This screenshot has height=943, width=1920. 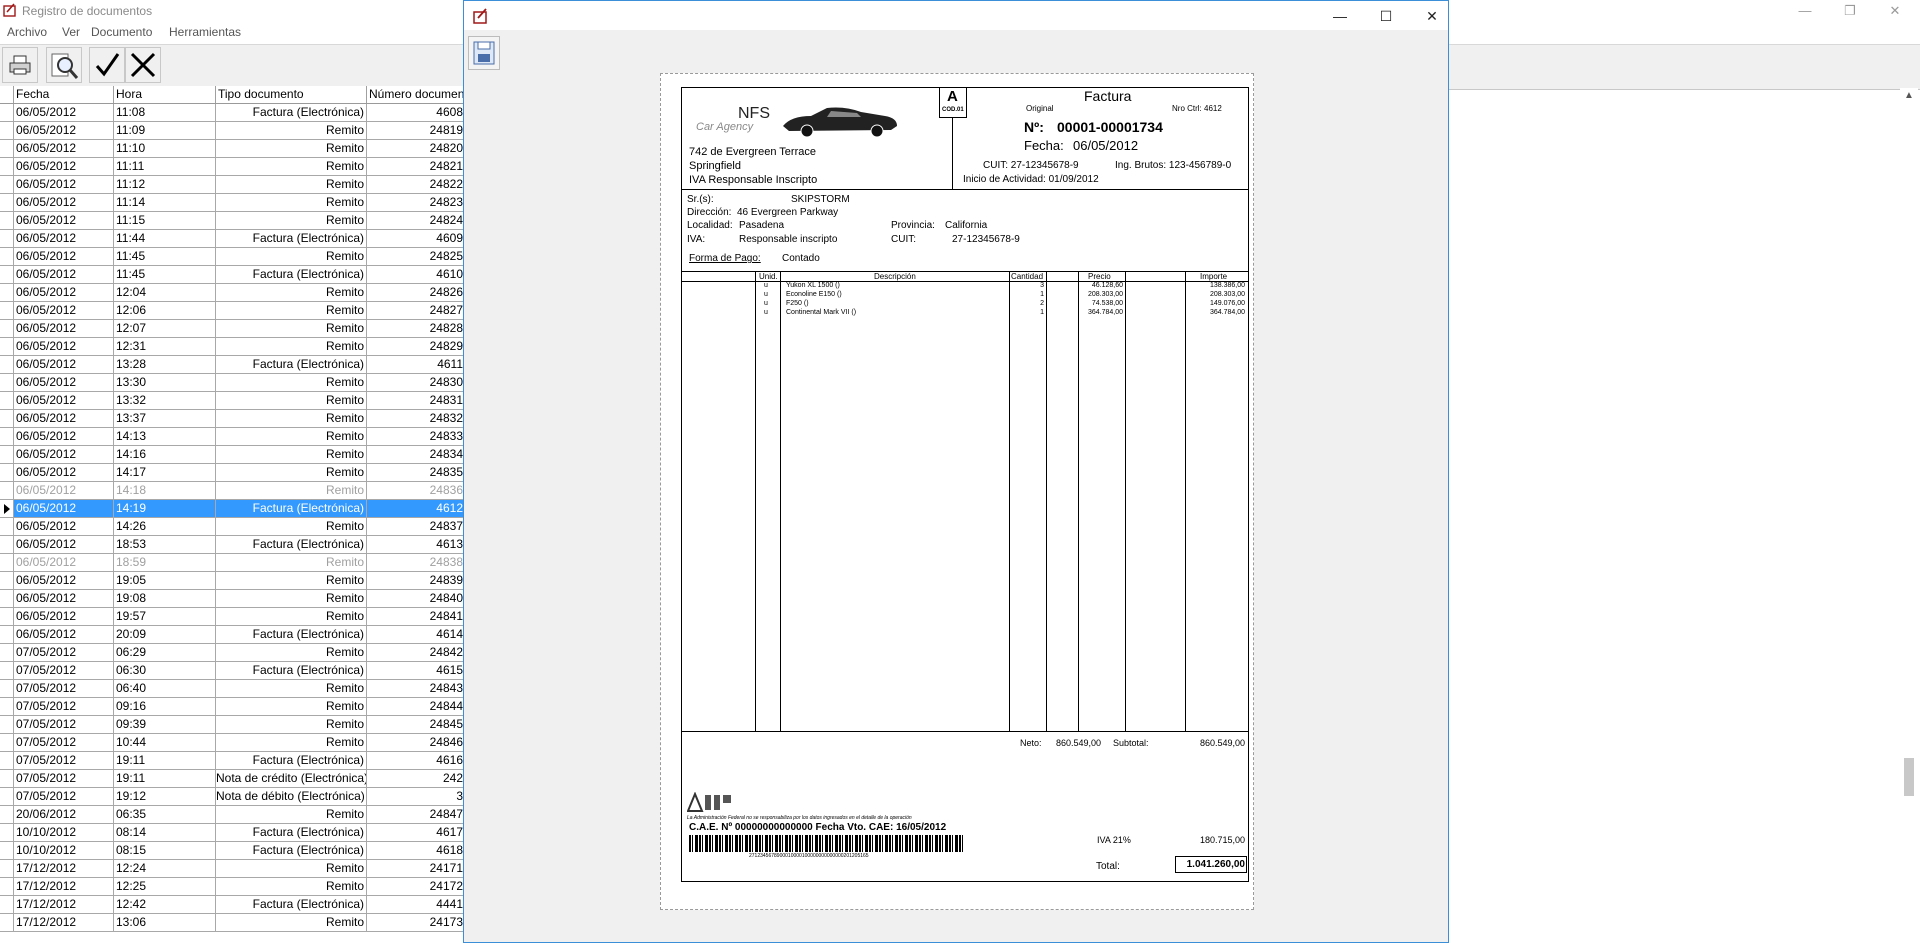 What do you see at coordinates (165, 544) in the screenshot?
I see `cell-hora: 18:53` at bounding box center [165, 544].